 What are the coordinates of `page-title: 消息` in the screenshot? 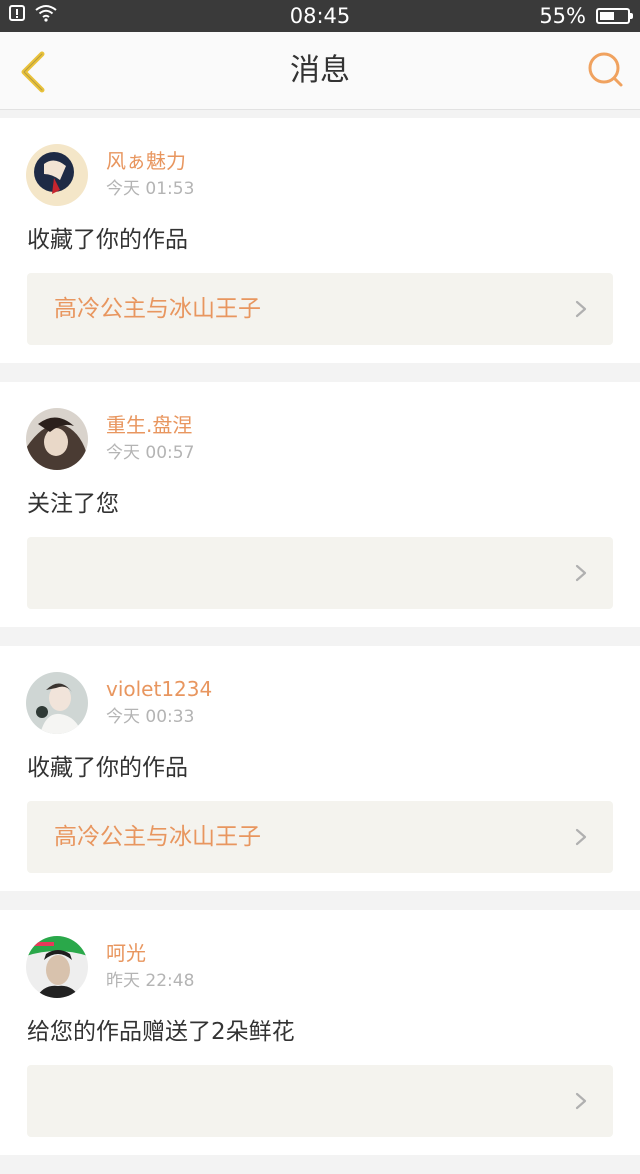 It's located at (320, 70).